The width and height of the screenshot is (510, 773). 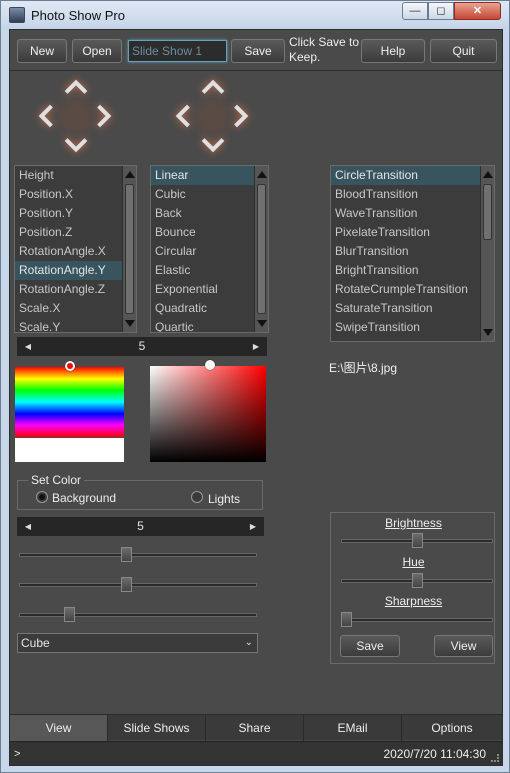 I want to click on slideshow-name-input, so click(x=177, y=51).